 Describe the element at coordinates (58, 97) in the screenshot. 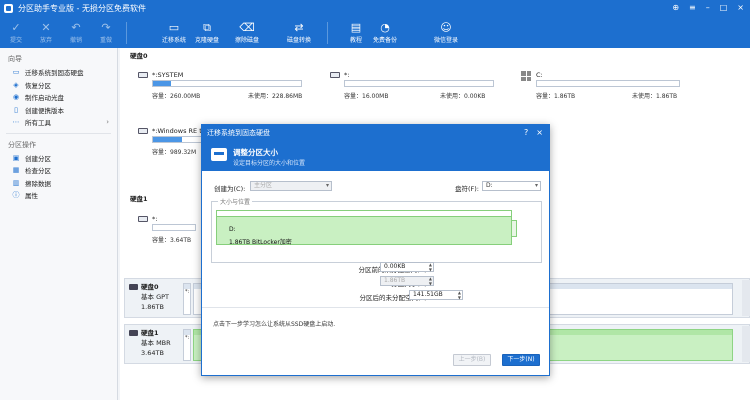

I see `sidebar-item-bootable-disc: ◉ 制作启动光盘` at that location.